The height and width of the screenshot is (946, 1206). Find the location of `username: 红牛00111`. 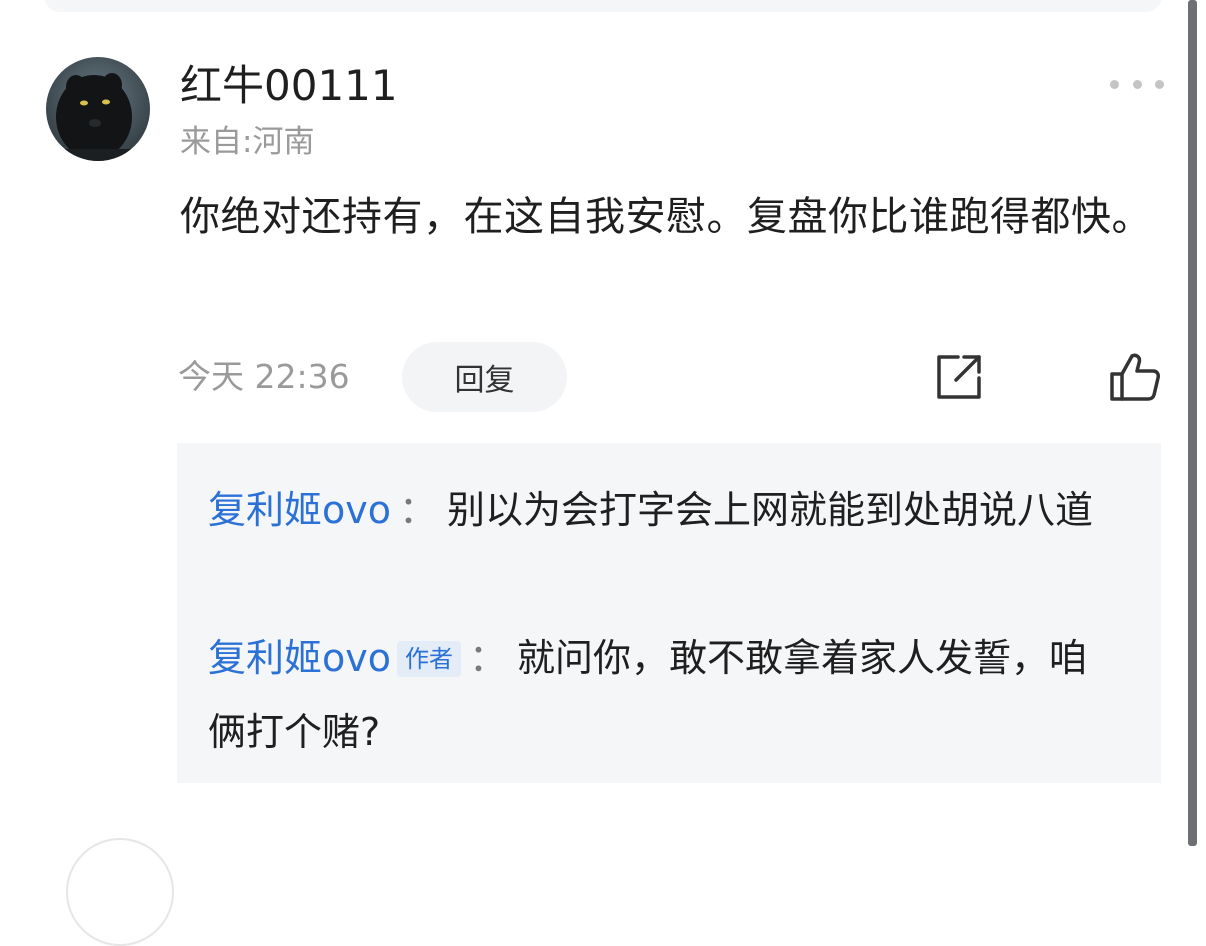

username: 红牛00111 is located at coordinates (289, 86).